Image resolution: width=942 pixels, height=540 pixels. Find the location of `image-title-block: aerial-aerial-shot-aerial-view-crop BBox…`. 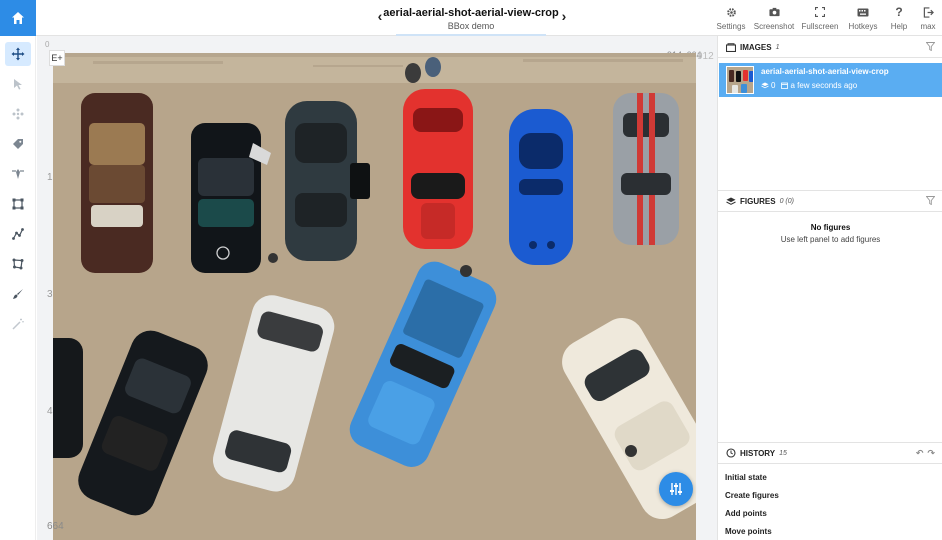

image-title-block: aerial-aerial-shot-aerial-view-crop BBox… is located at coordinates (471, 18).